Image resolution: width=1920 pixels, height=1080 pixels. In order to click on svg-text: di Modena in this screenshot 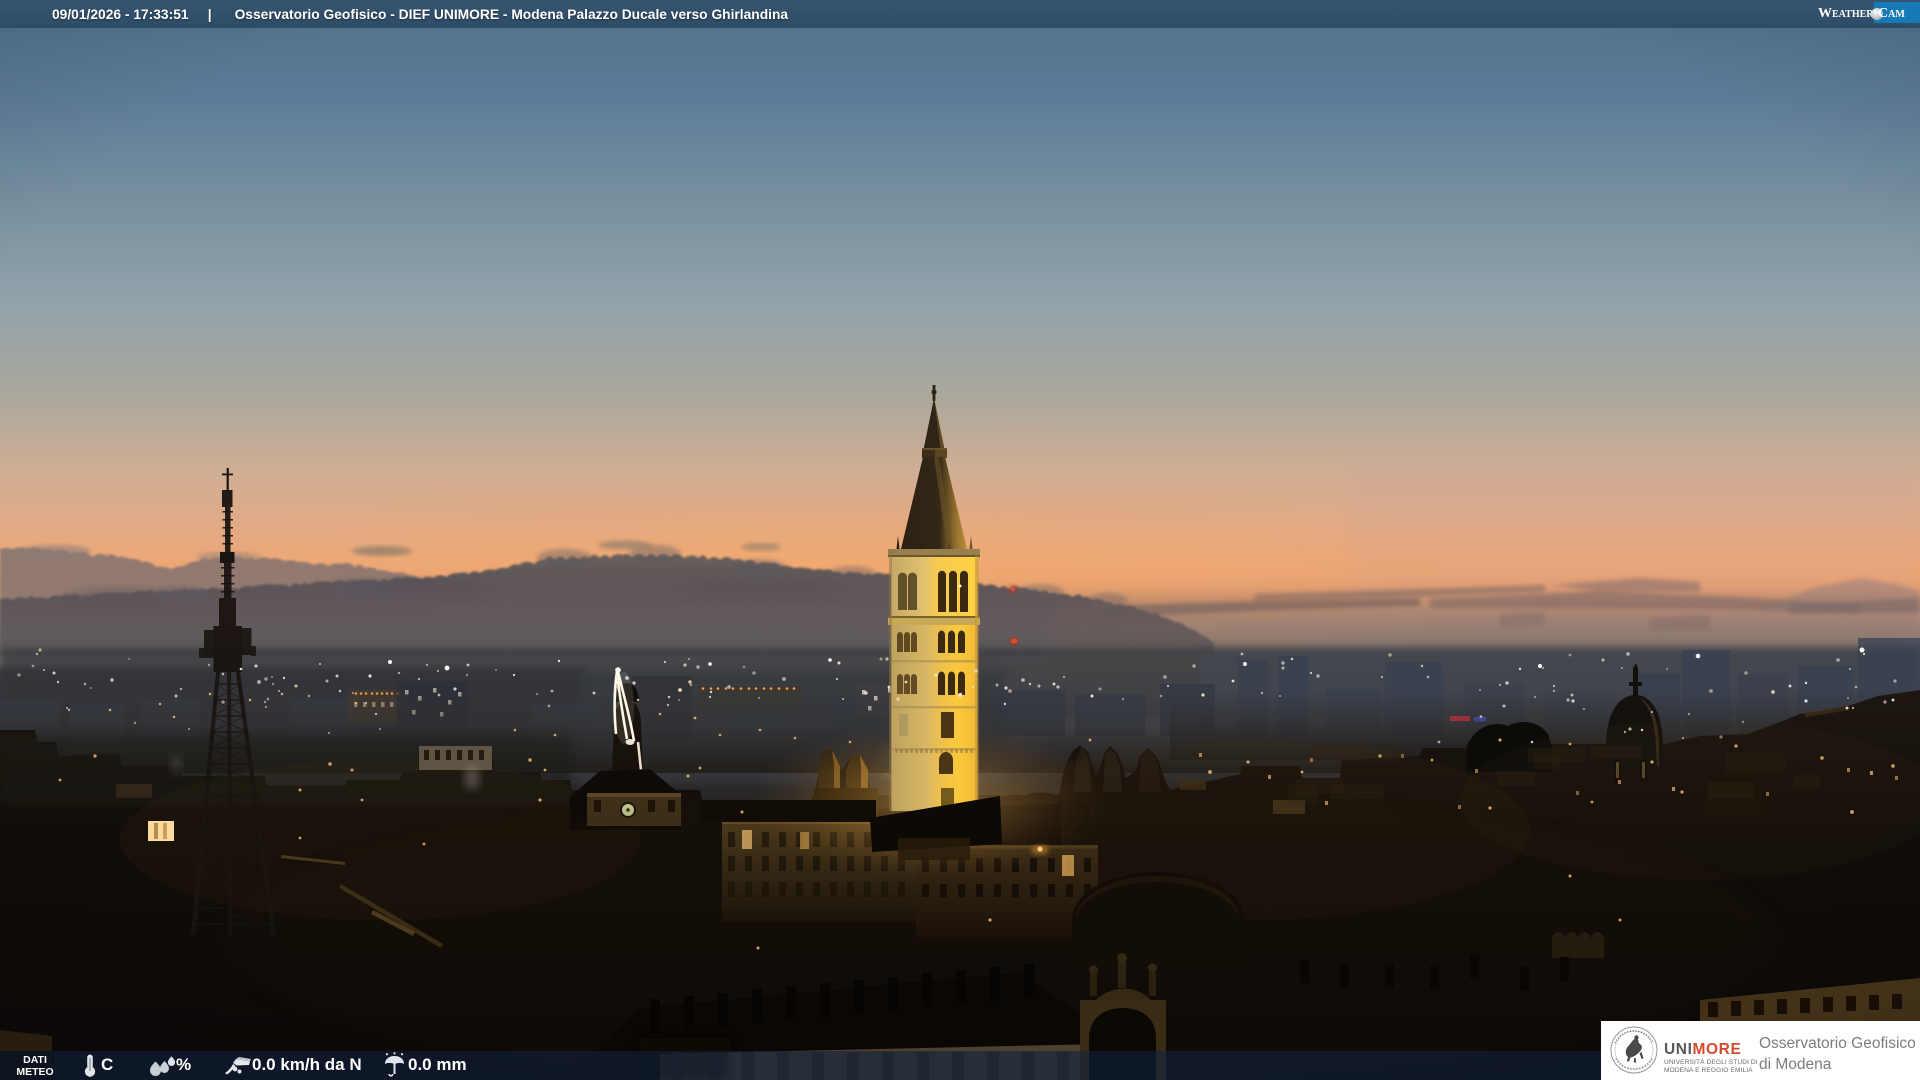, I will do `click(1795, 1064)`.